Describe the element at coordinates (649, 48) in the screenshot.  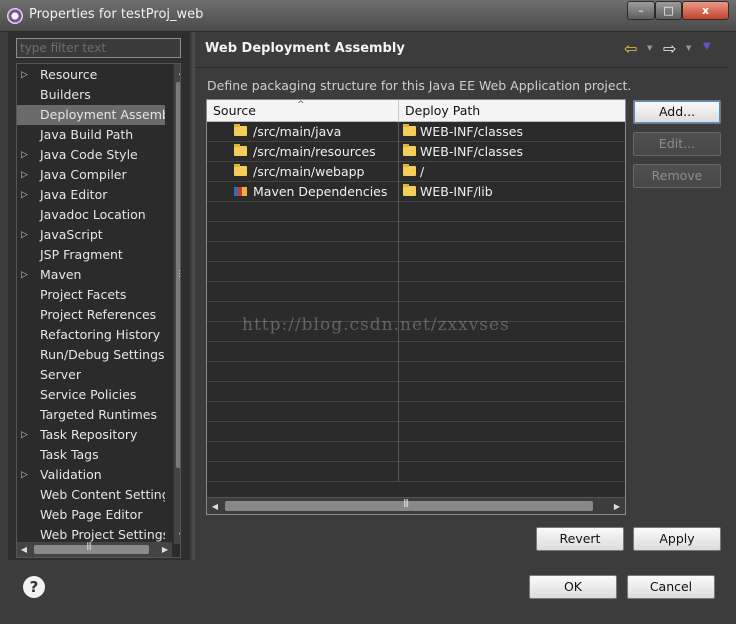
I see `back-history-dropdown-icon: ▼` at that location.